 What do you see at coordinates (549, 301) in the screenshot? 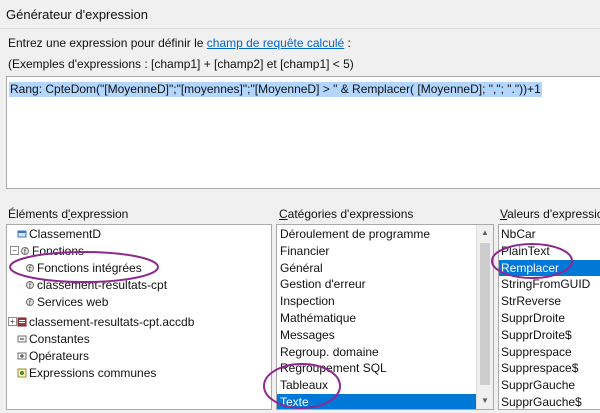
I see `value-item: StrReverse` at bounding box center [549, 301].